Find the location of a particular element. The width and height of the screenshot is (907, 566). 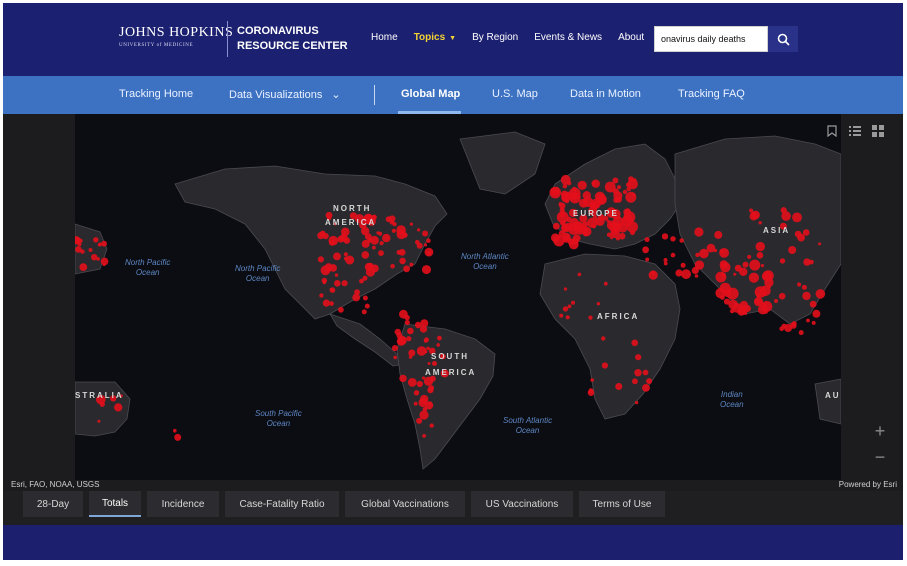

tab-totals: Totals is located at coordinates (115, 504).